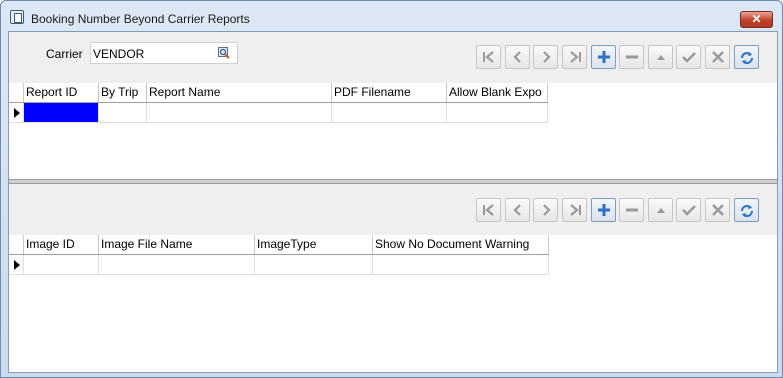 Image resolution: width=783 pixels, height=378 pixels. Describe the element at coordinates (61, 113) in the screenshot. I see `cell-report-id` at that location.